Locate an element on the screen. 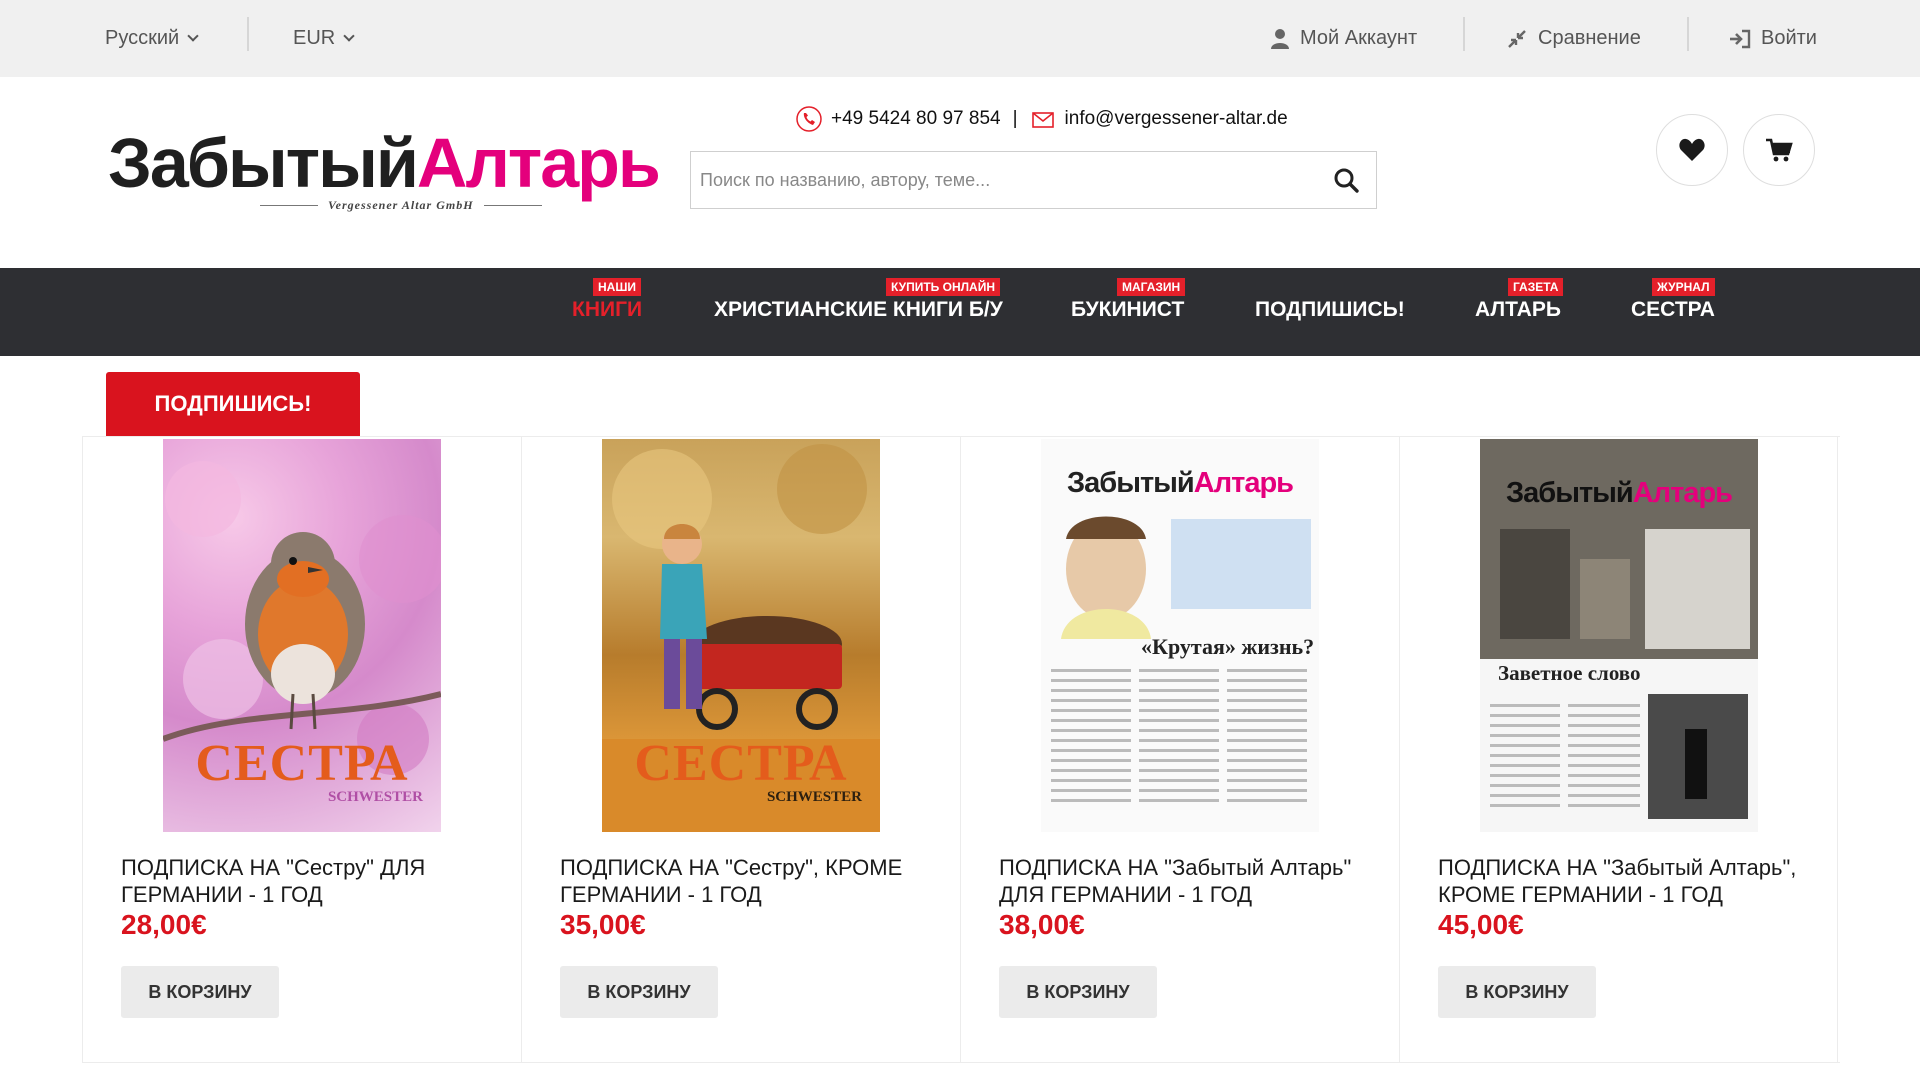 The width and height of the screenshot is (1920, 1086). nav-label: ХРИСТИАНСКИЕ КНИГИ Б/У is located at coordinates (858, 309).